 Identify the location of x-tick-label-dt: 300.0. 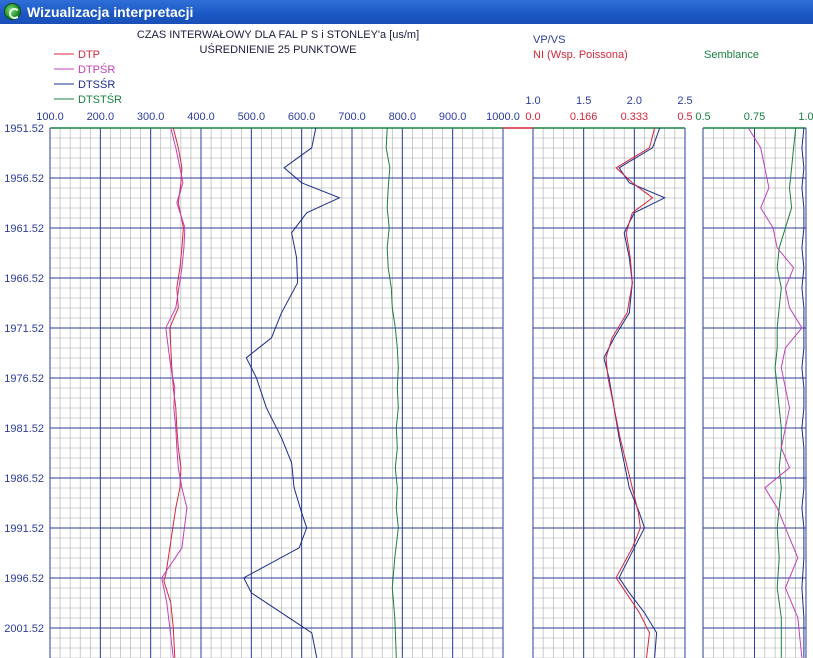
(151, 117).